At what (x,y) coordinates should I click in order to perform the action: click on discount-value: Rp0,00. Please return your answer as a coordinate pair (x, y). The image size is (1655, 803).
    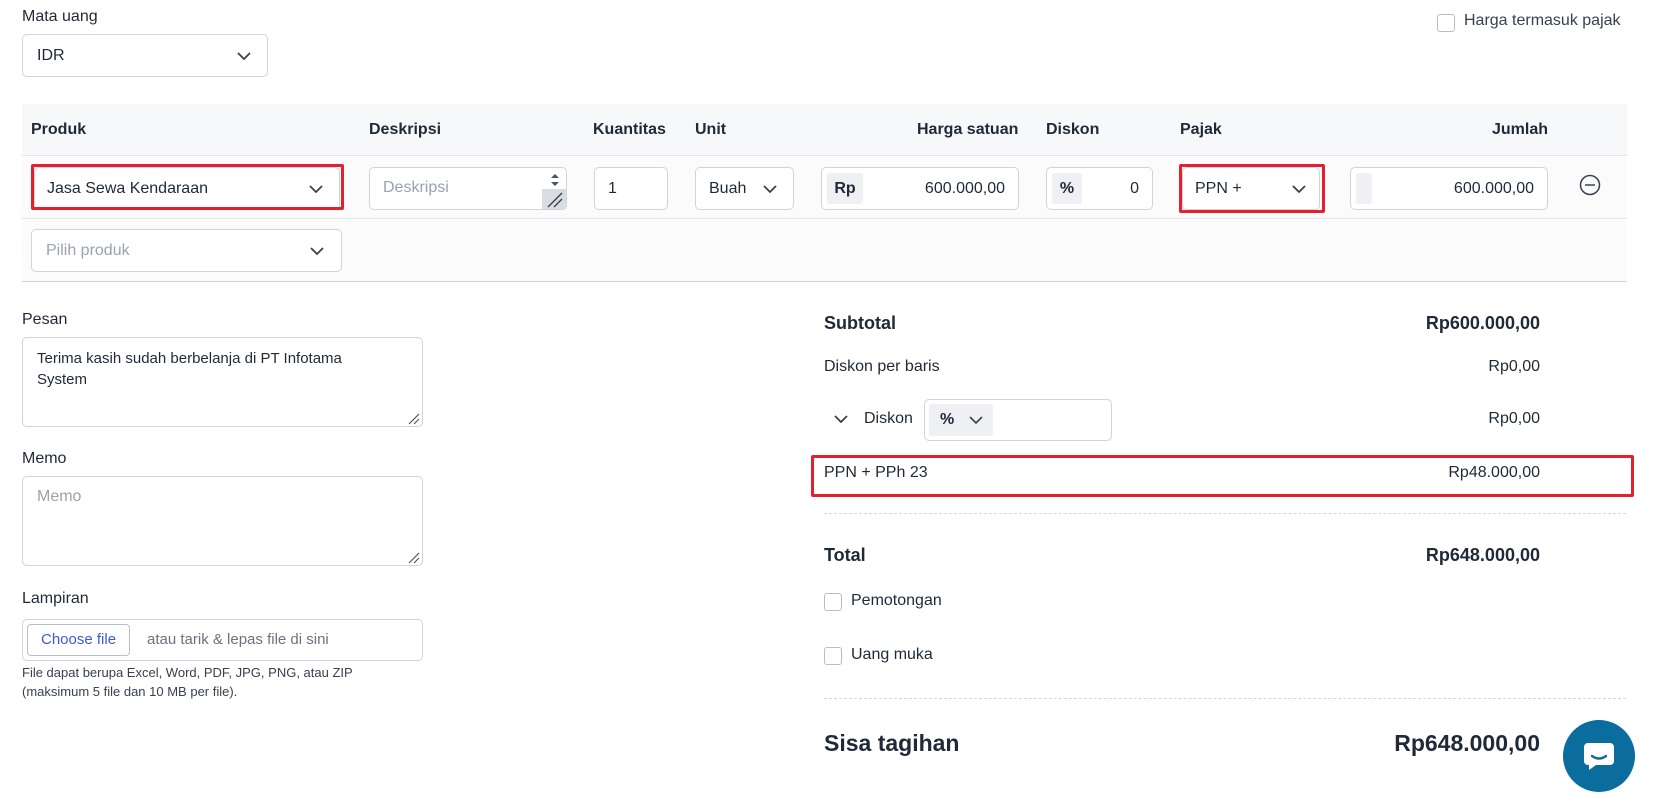
    Looking at the image, I should click on (1514, 418).